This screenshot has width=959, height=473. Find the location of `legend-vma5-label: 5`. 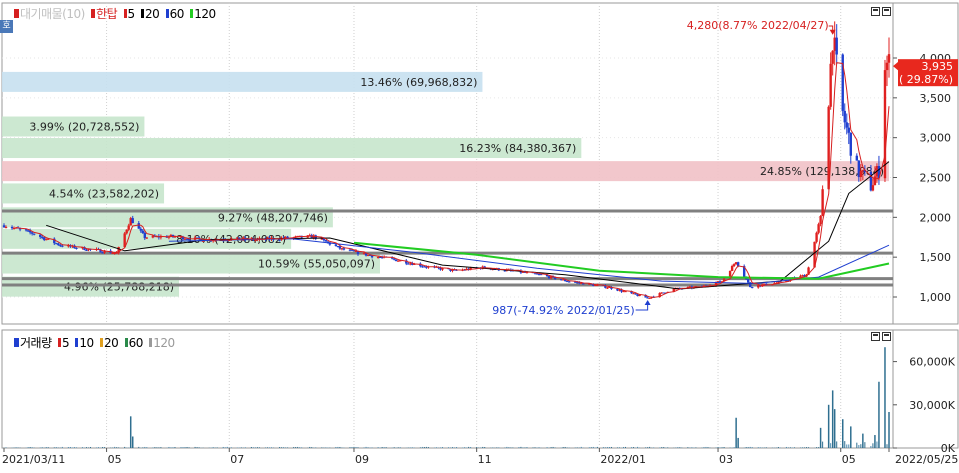

legend-vma5-label: 5 is located at coordinates (65, 343).